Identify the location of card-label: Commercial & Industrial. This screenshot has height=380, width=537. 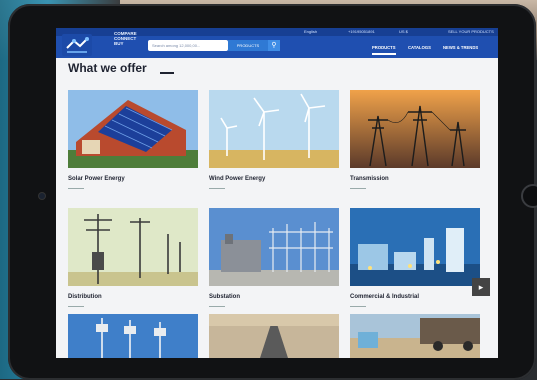
(385, 297).